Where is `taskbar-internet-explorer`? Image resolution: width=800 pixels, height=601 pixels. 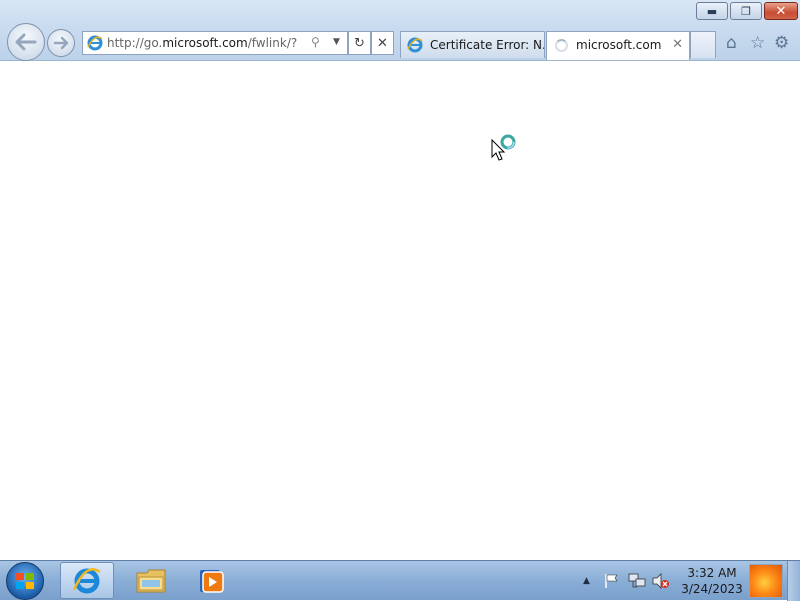 taskbar-internet-explorer is located at coordinates (87, 580).